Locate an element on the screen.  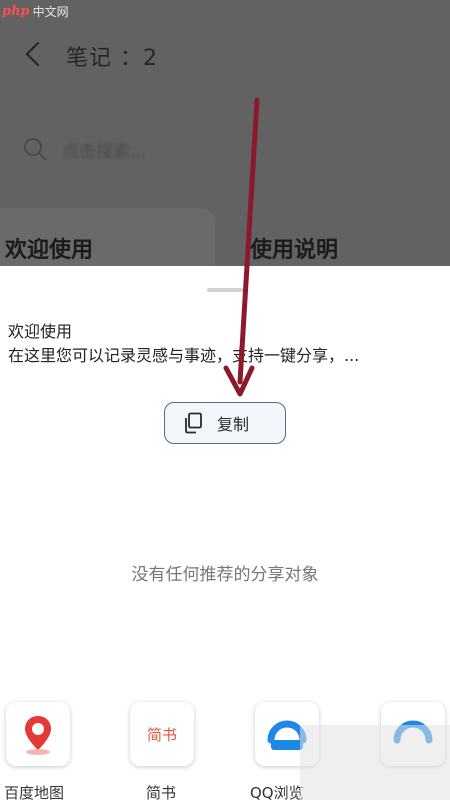
baidu-map-icon is located at coordinates (38, 735).